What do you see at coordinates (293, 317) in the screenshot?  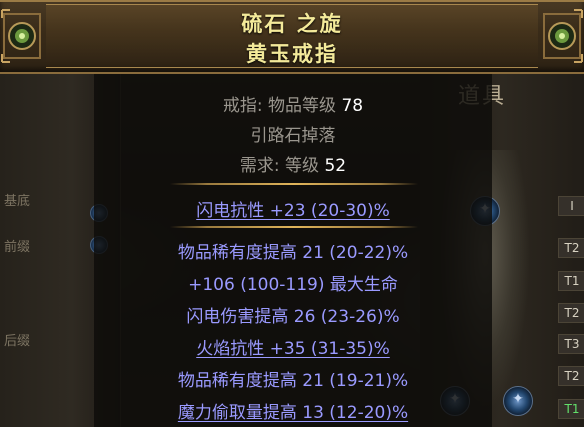 I see `explicit-mod: 闪电伤害提高 26 (23-26)%` at bounding box center [293, 317].